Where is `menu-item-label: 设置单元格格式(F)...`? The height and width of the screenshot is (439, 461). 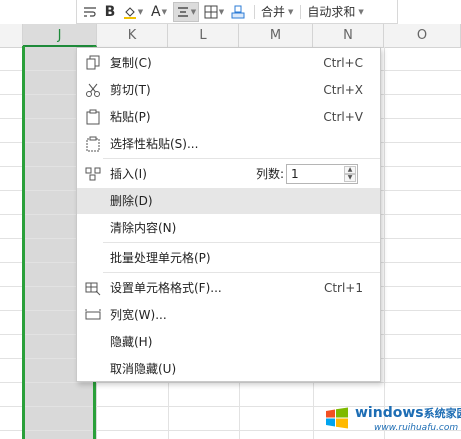
menu-item-label: 设置单元格格式(F)... is located at coordinates (166, 288).